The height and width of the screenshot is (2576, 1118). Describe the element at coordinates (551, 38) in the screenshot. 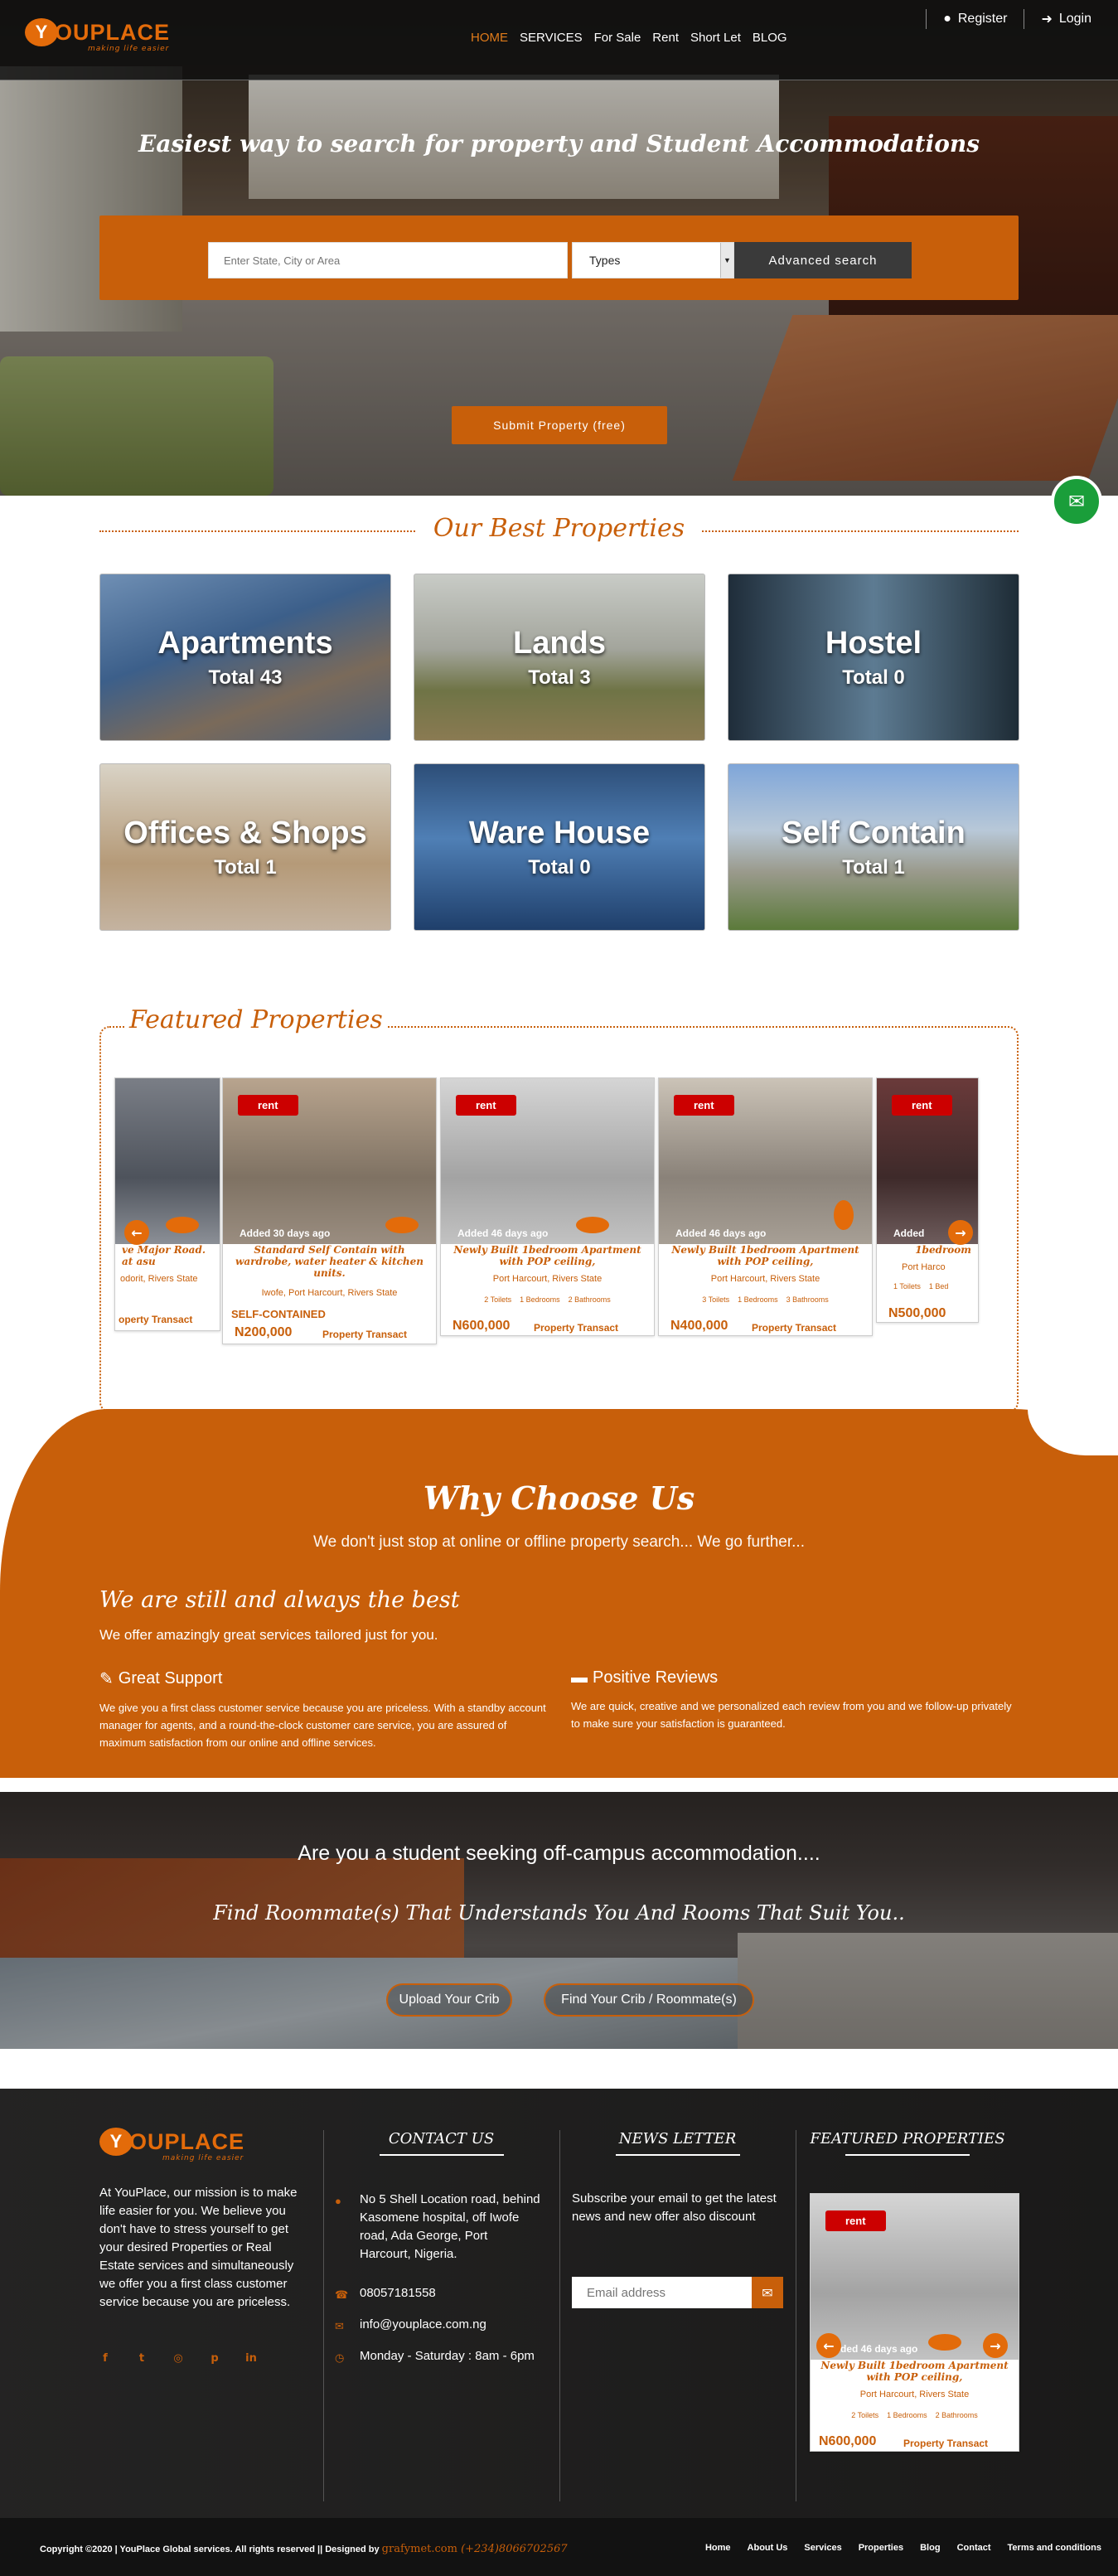

I see `nav-services: SERVICES` at that location.